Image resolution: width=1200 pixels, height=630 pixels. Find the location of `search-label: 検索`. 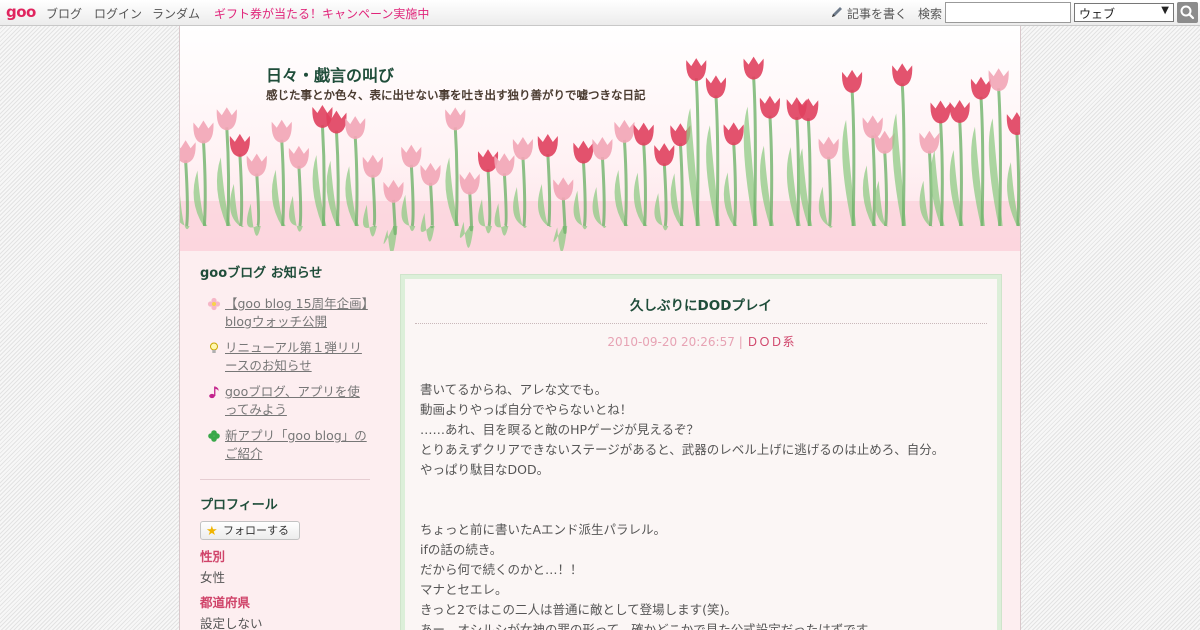

search-label: 検索 is located at coordinates (930, 14).